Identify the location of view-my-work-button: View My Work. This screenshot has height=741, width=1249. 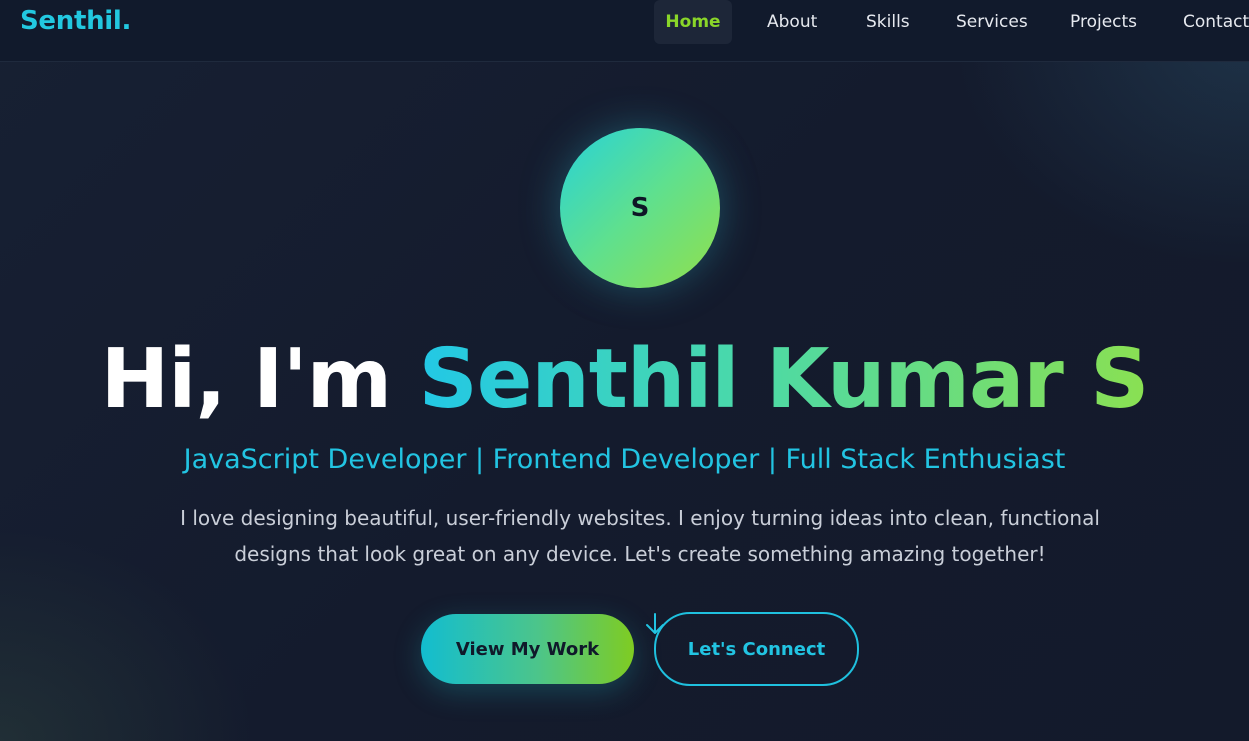
(527, 649).